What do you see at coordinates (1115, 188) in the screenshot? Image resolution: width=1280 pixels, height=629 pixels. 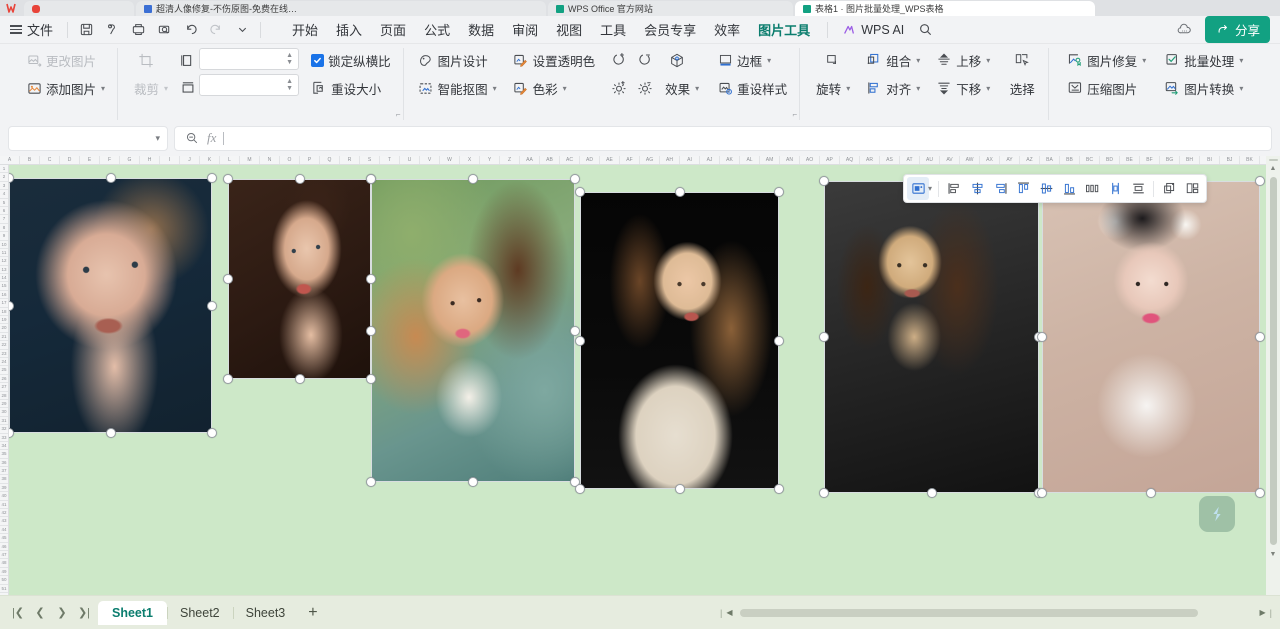 I see `distribute-vertical-spacing-button` at bounding box center [1115, 188].